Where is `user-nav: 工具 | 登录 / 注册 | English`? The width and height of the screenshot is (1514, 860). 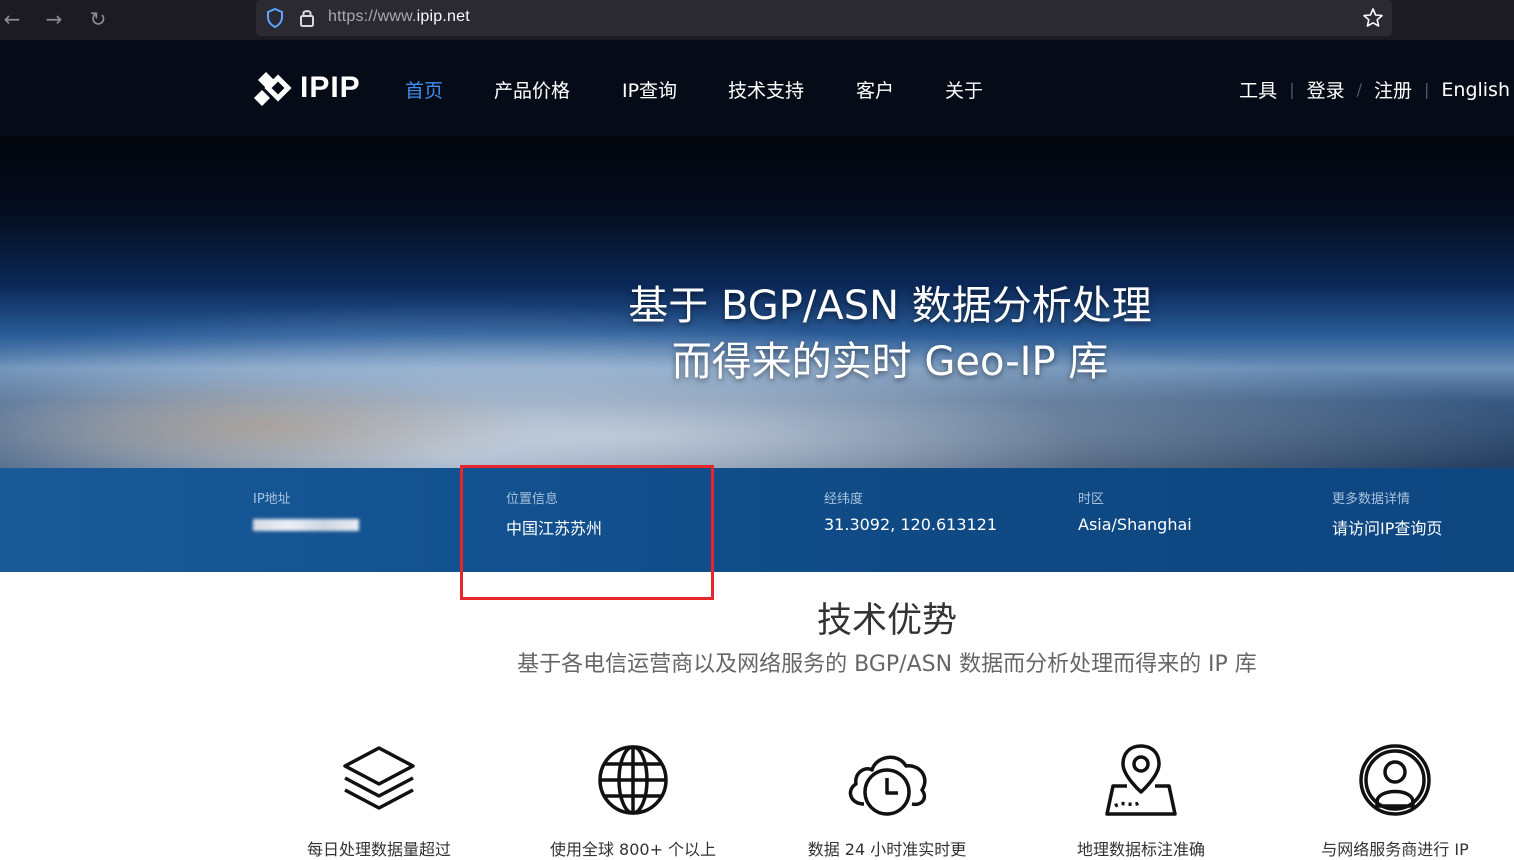
user-nav: 工具 | 登录 / 注册 | English is located at coordinates (1374, 89).